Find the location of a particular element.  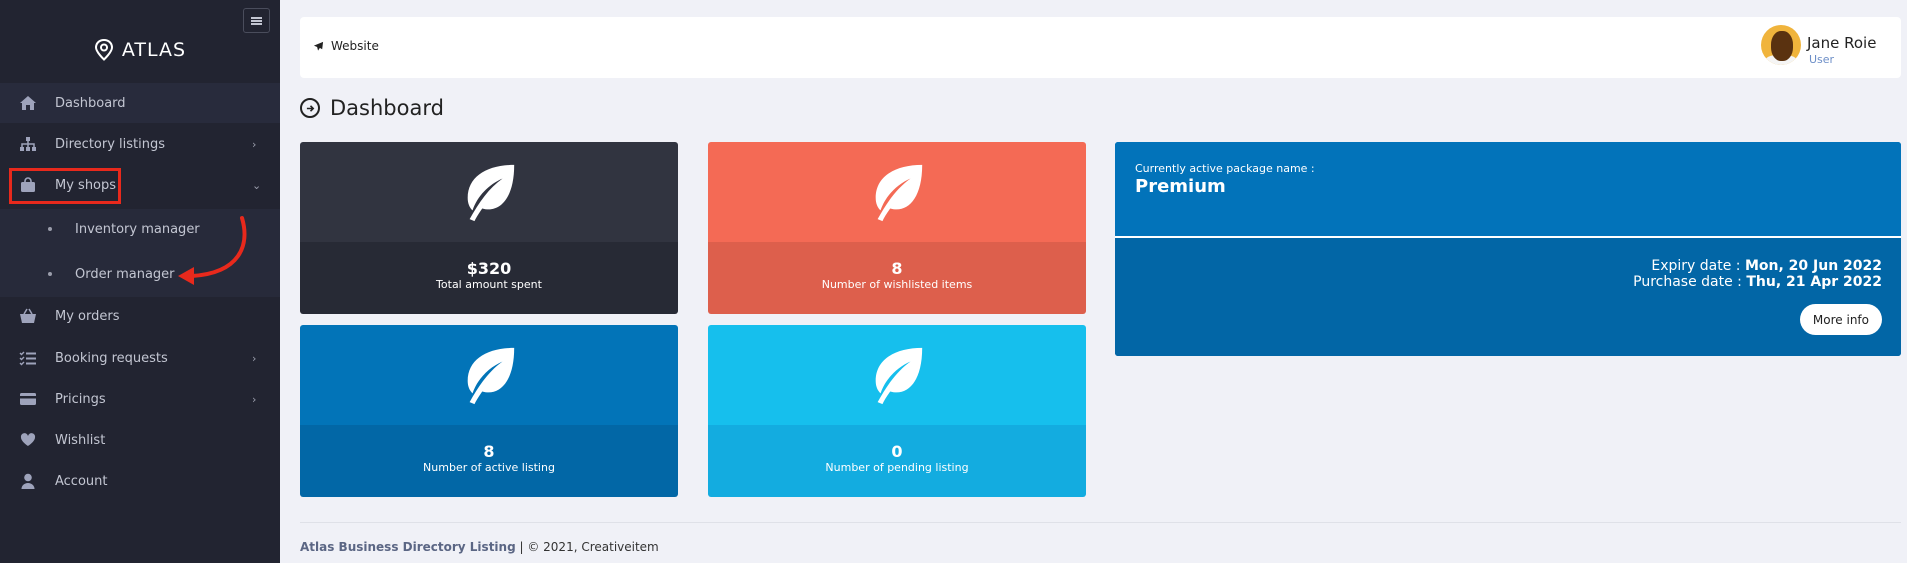

highlight-box is located at coordinates (65, 186).